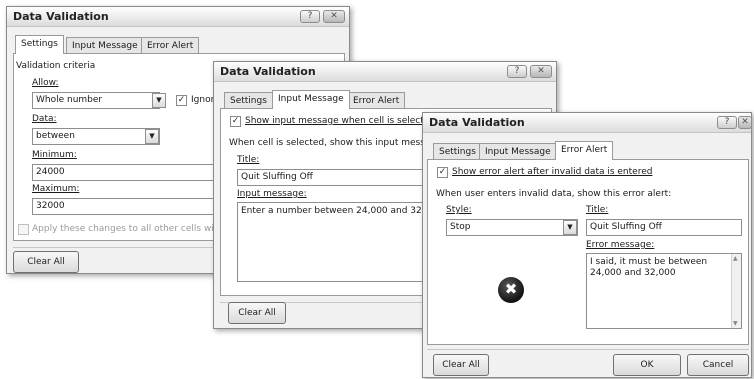 The height and width of the screenshot is (379, 754). What do you see at coordinates (181, 100) in the screenshot?
I see `ignore-blank-checkbox: ✓` at bounding box center [181, 100].